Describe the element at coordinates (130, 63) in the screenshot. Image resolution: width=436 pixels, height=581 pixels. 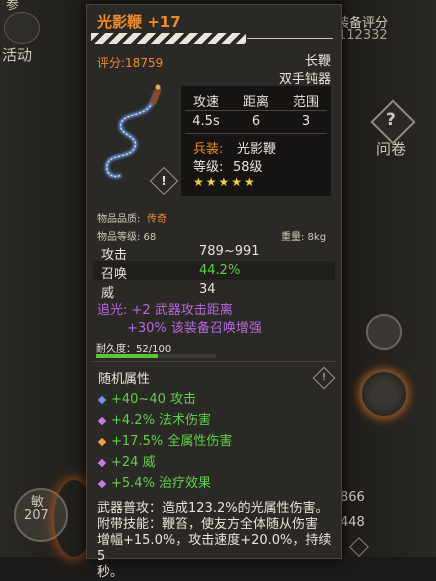
I see `item-score: 评分:18759` at that location.